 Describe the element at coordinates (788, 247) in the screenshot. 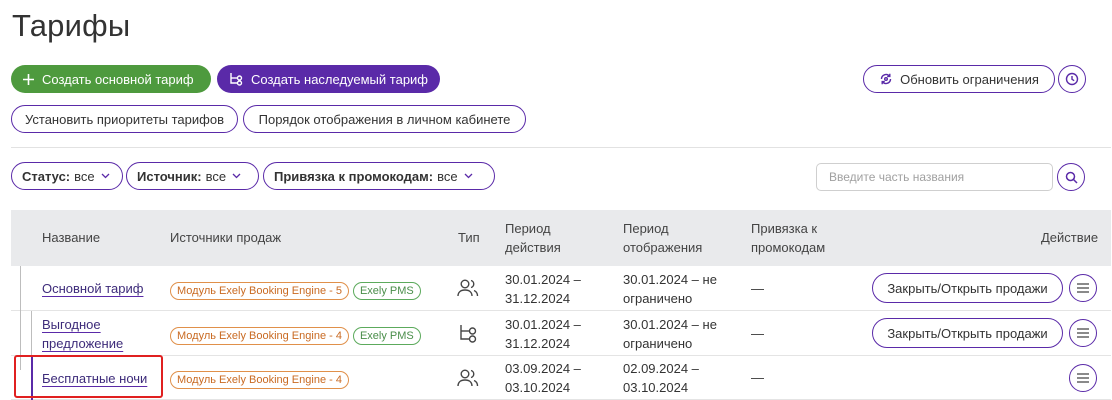

I see `col-promo-line-2: промокодам` at that location.